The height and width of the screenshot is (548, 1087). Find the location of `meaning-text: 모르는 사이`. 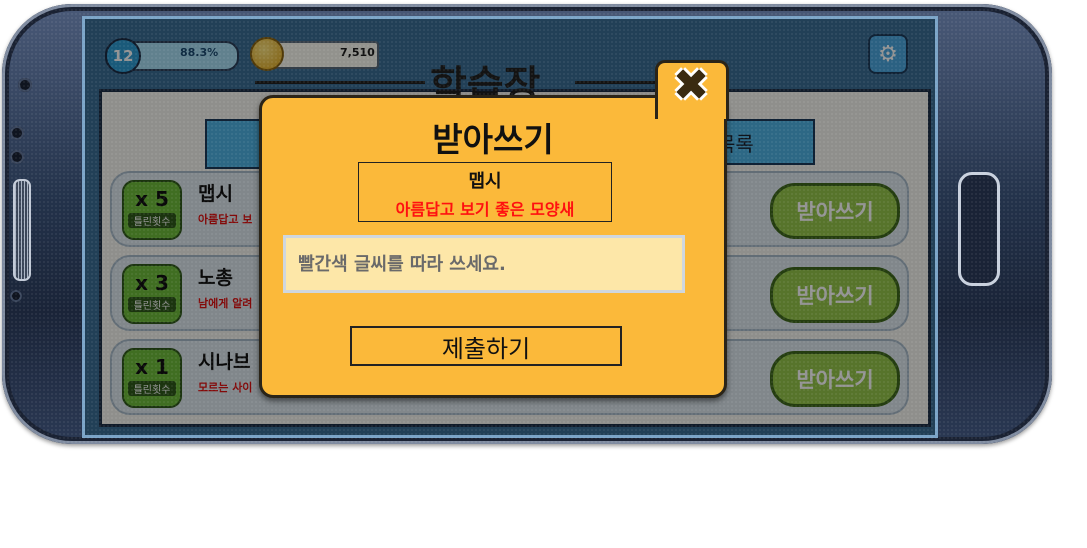

meaning-text: 모르는 사이 is located at coordinates (225, 387).